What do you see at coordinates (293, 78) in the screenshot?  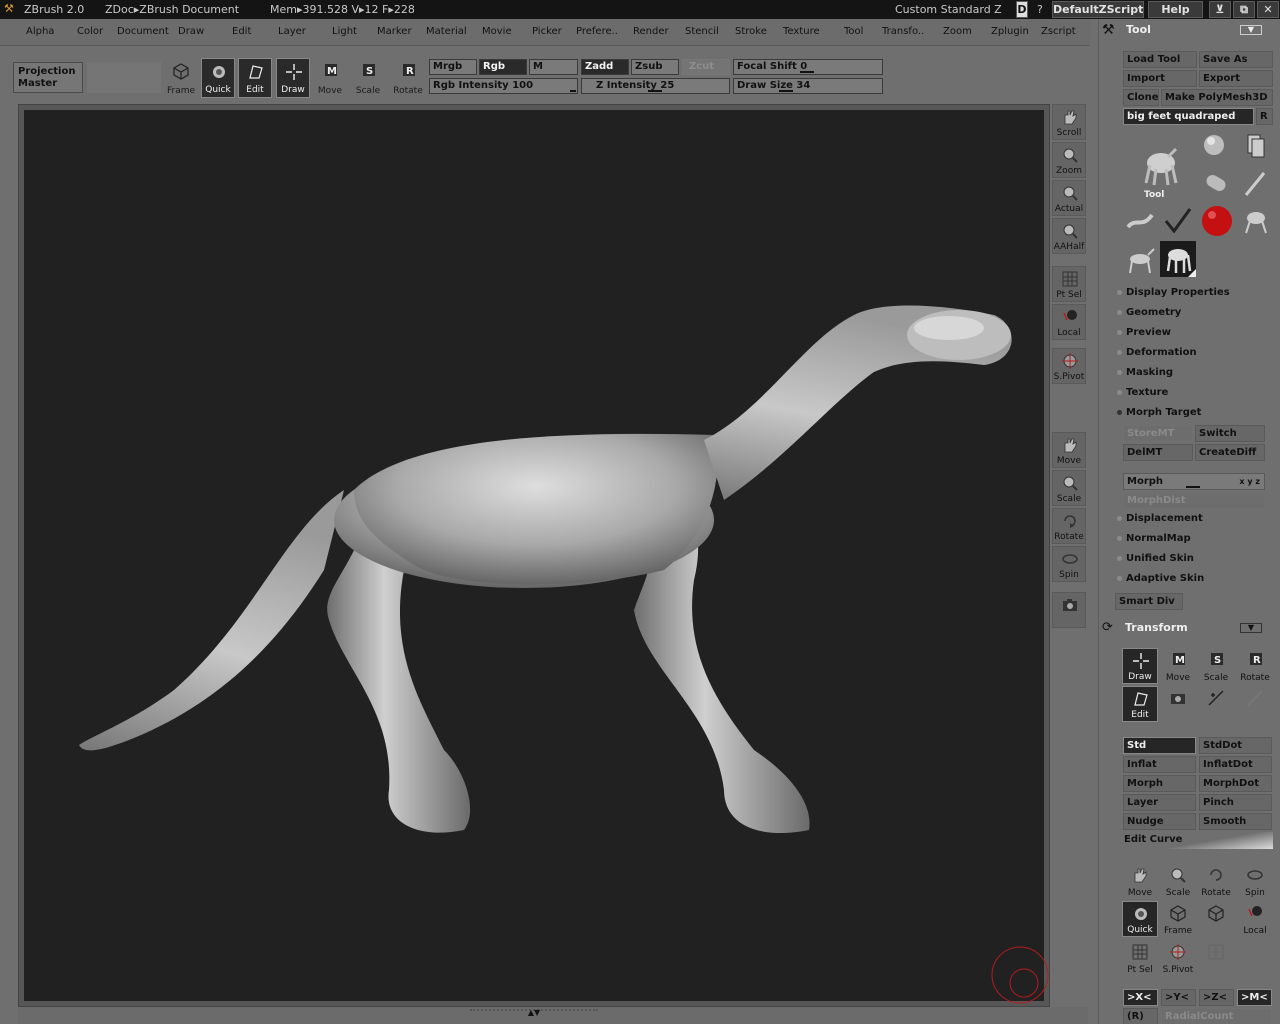 I see `draw-button: Draw` at bounding box center [293, 78].